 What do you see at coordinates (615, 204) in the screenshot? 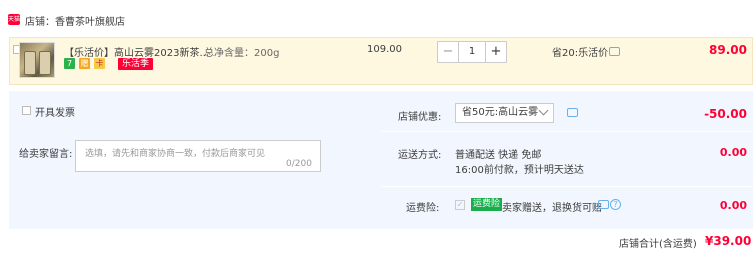
I see `help-icon: ?` at bounding box center [615, 204].